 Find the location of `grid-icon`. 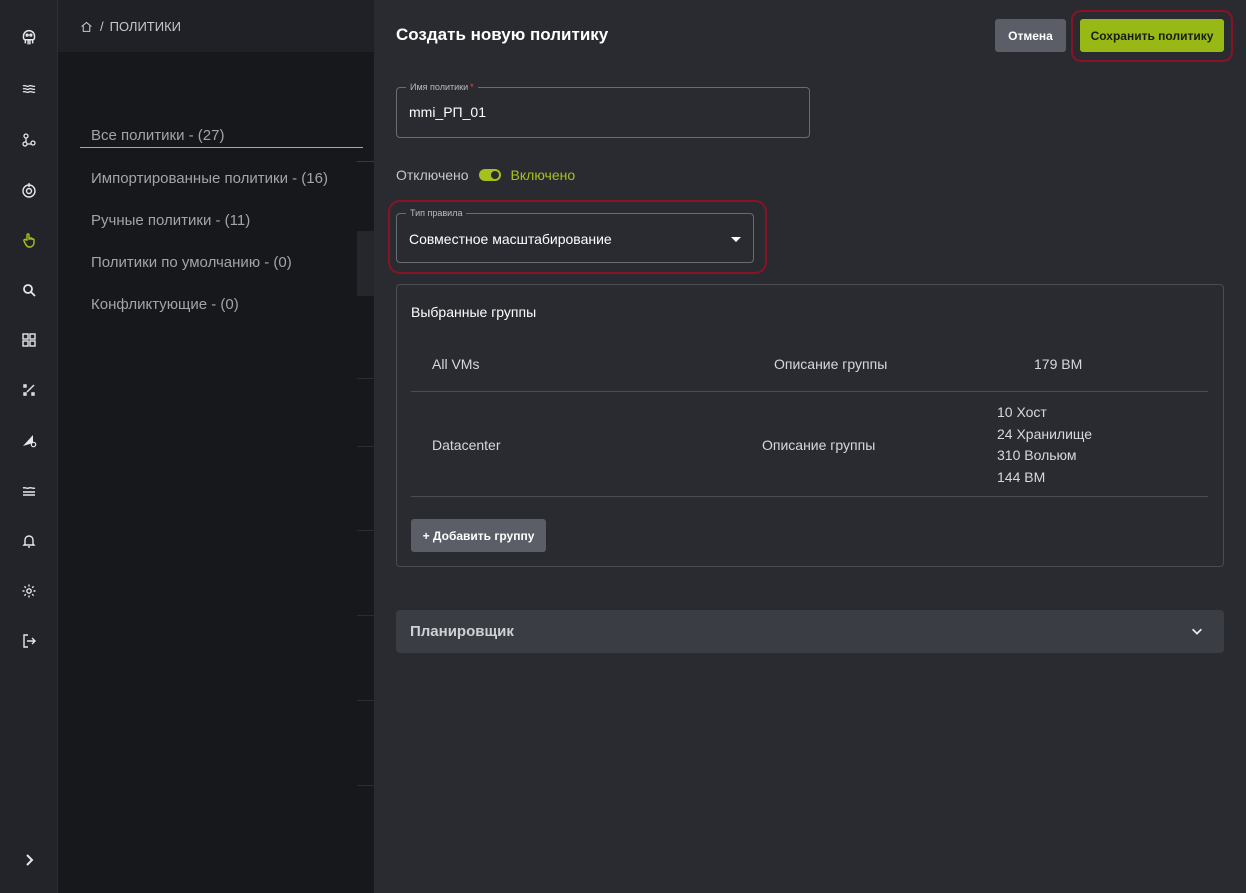

grid-icon is located at coordinates (29, 340).